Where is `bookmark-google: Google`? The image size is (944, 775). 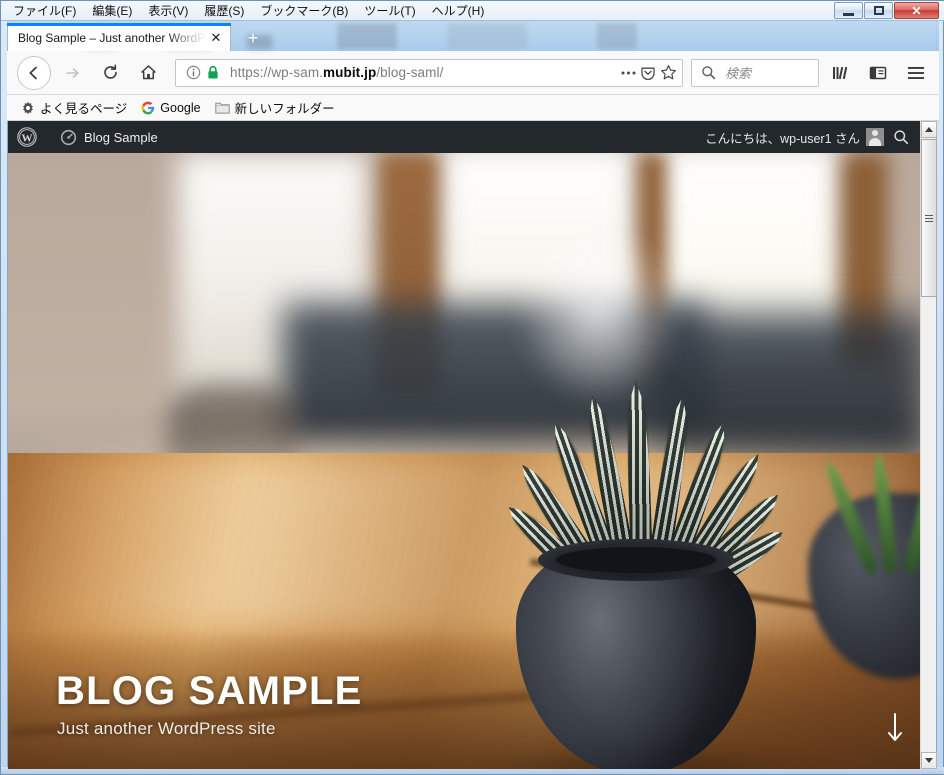
bookmark-google: Google is located at coordinates (171, 107).